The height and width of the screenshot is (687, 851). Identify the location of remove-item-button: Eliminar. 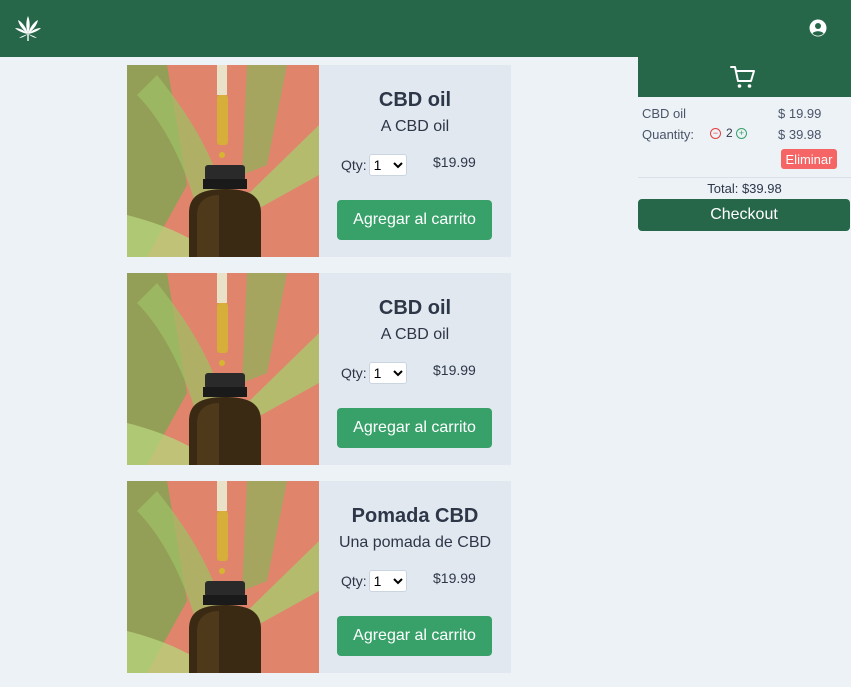
(809, 159).